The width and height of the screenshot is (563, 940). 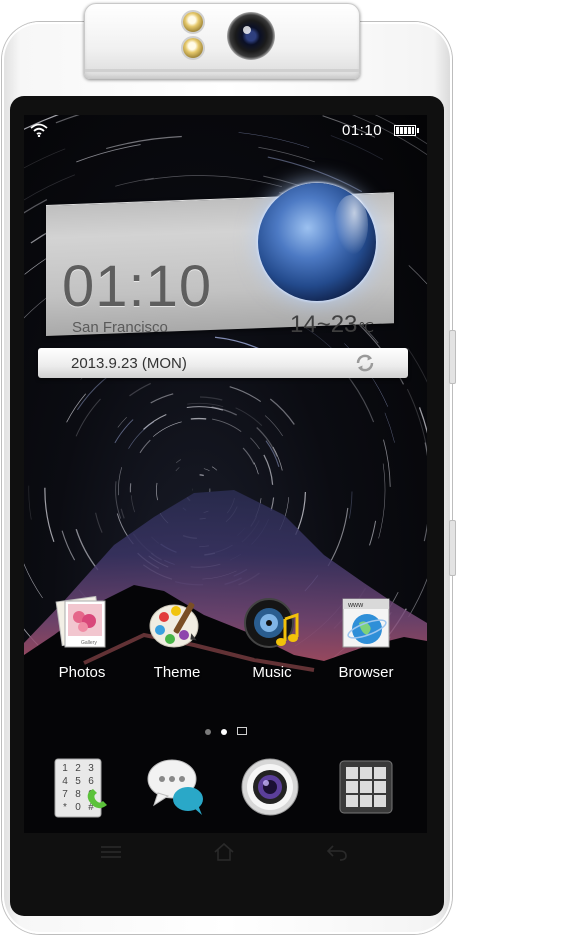 I want to click on menu-icon, so click(x=111, y=852).